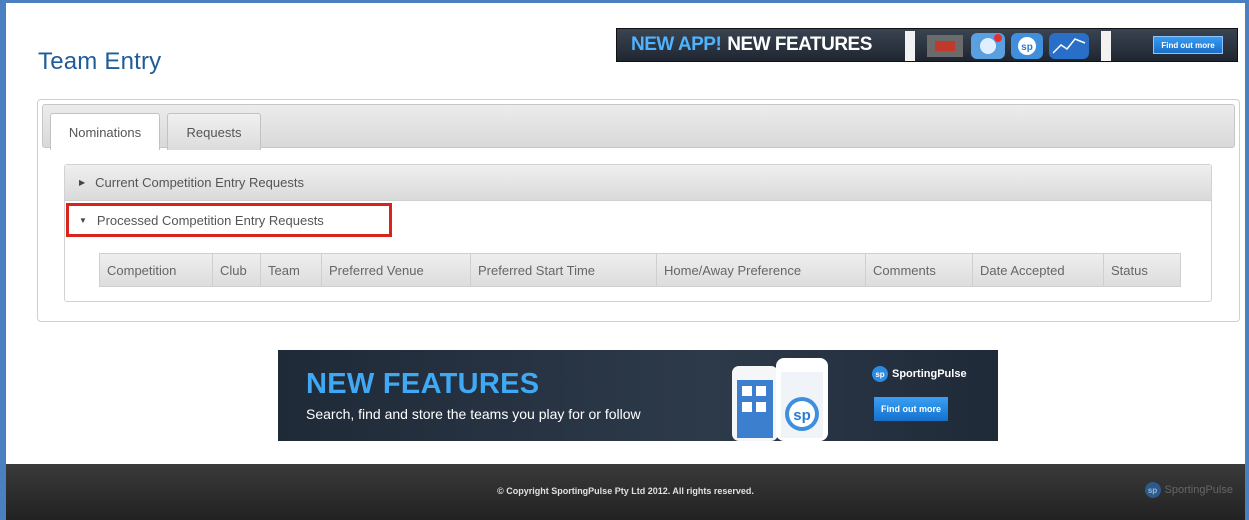 This screenshot has height=520, width=1249. I want to click on top-banner-ad: NEW APP! NEW FEATURES sp Find out more, so click(927, 45).